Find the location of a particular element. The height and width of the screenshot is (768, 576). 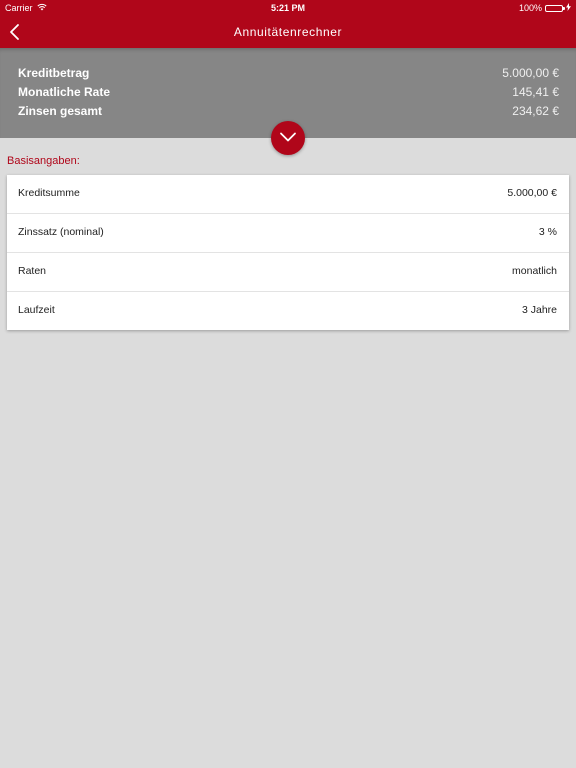

navigation-bar: Annuitätenrechner is located at coordinates (288, 32).